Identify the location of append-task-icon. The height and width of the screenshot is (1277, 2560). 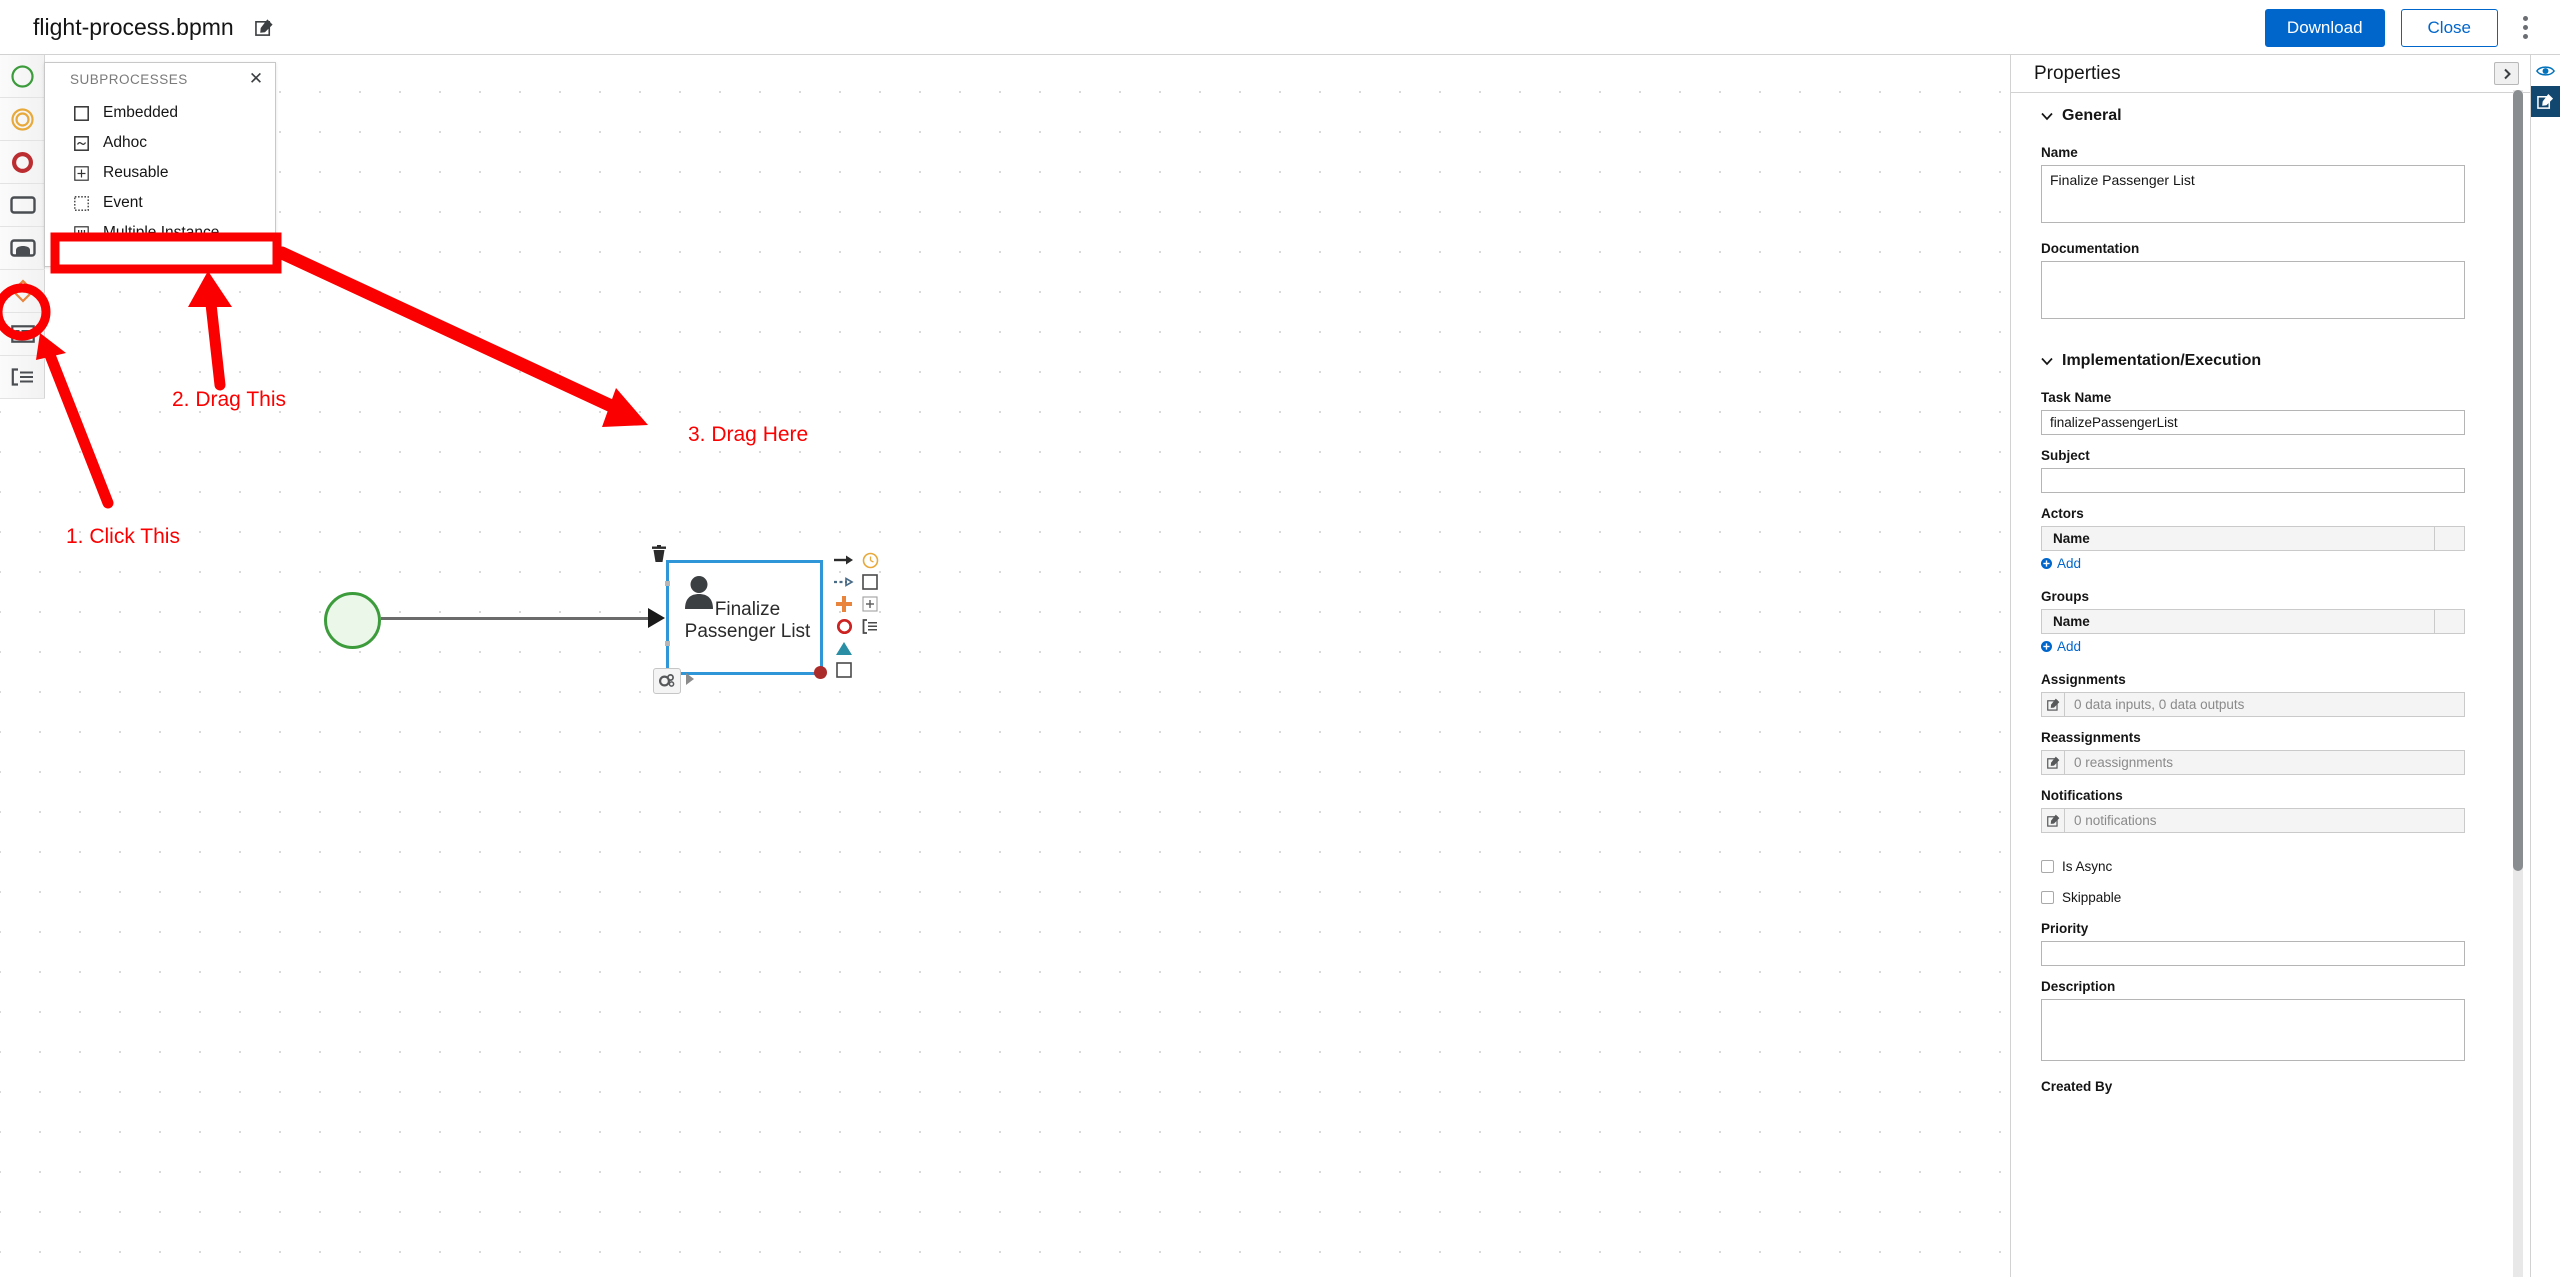
(870, 582).